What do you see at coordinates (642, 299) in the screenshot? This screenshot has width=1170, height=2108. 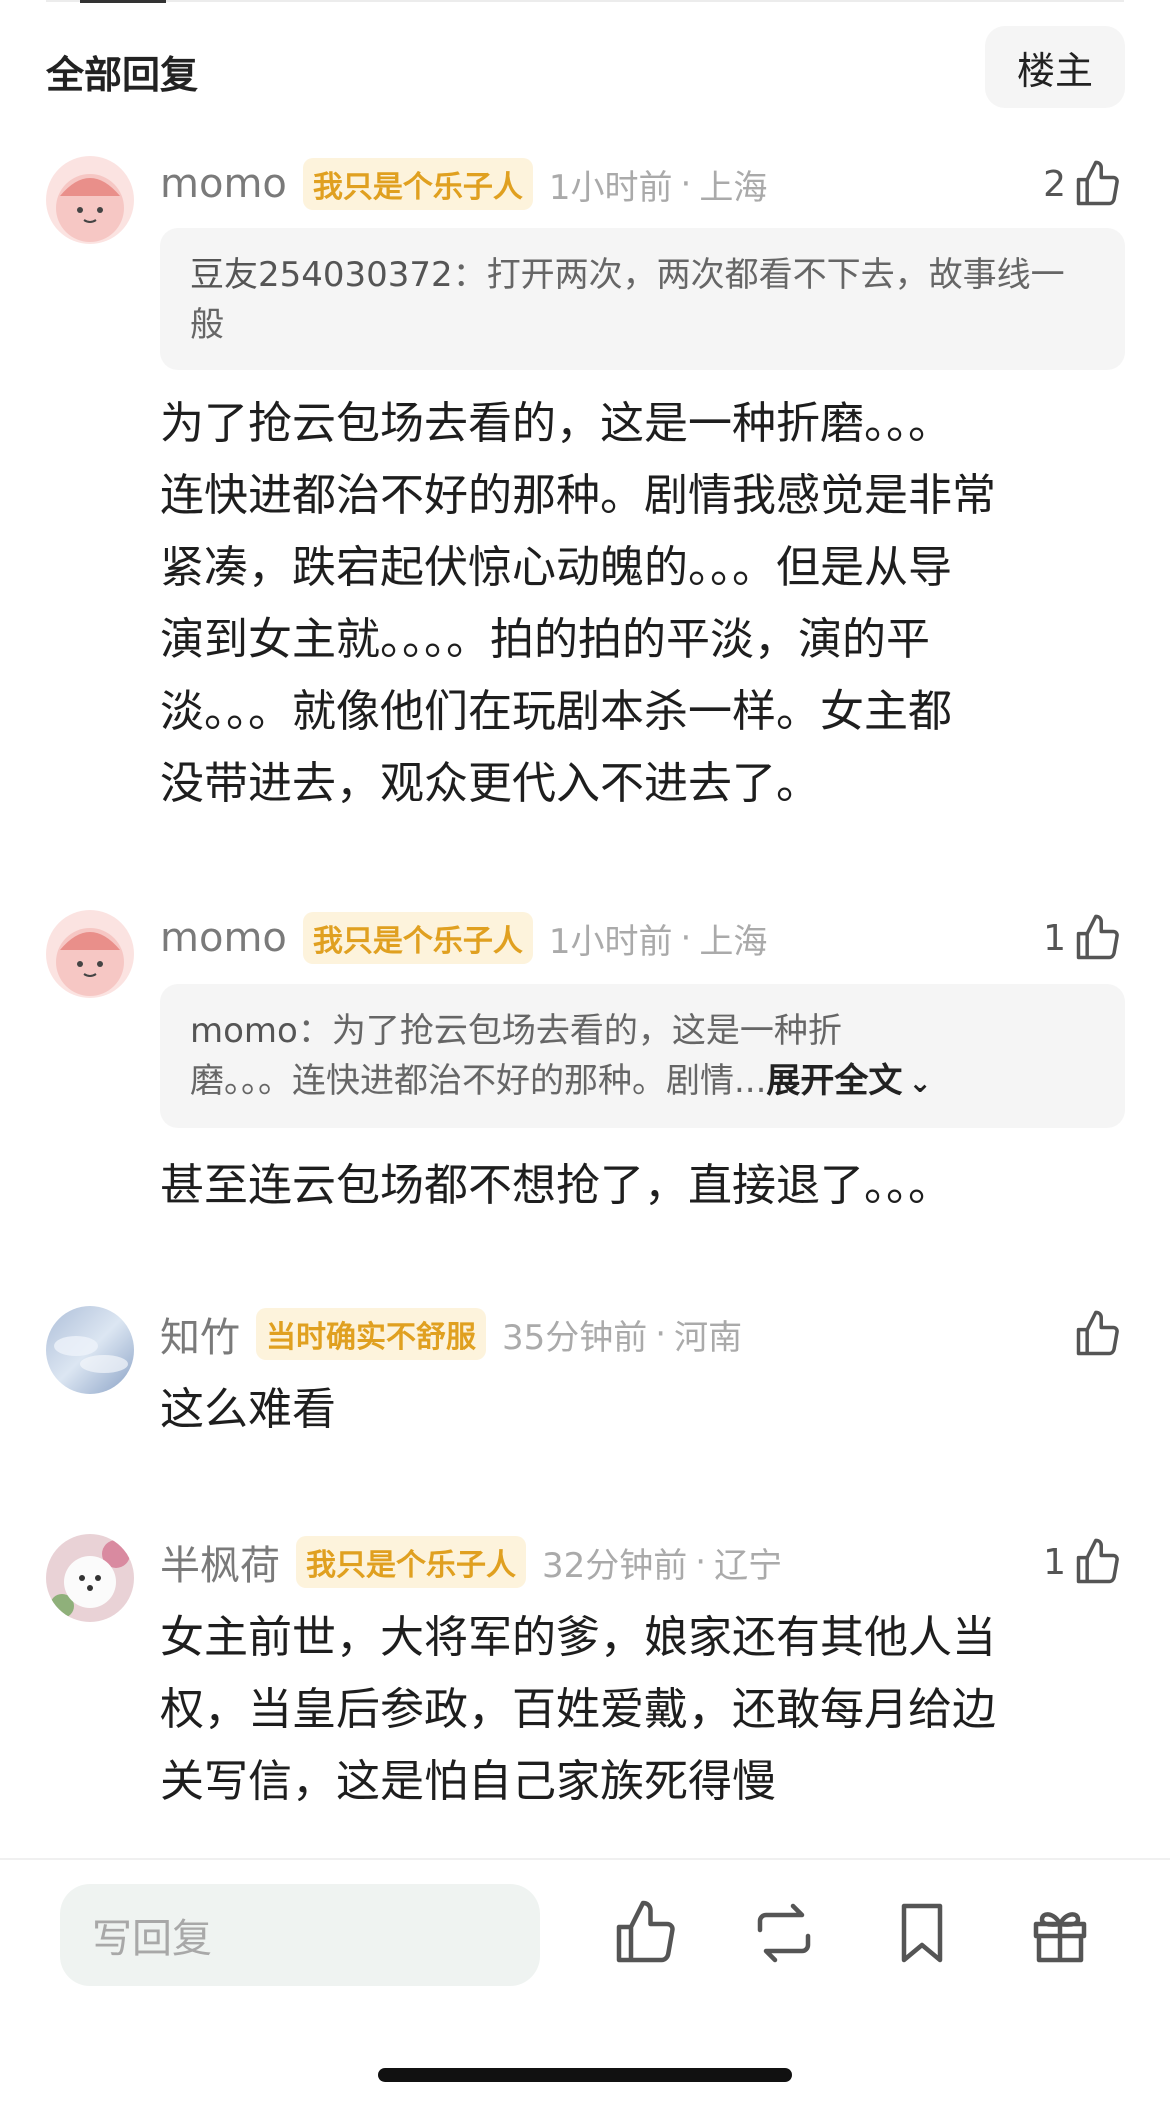 I see `quoted-reply: 豆友254030372：打开两次，两次都看不下去，故事线一般` at bounding box center [642, 299].